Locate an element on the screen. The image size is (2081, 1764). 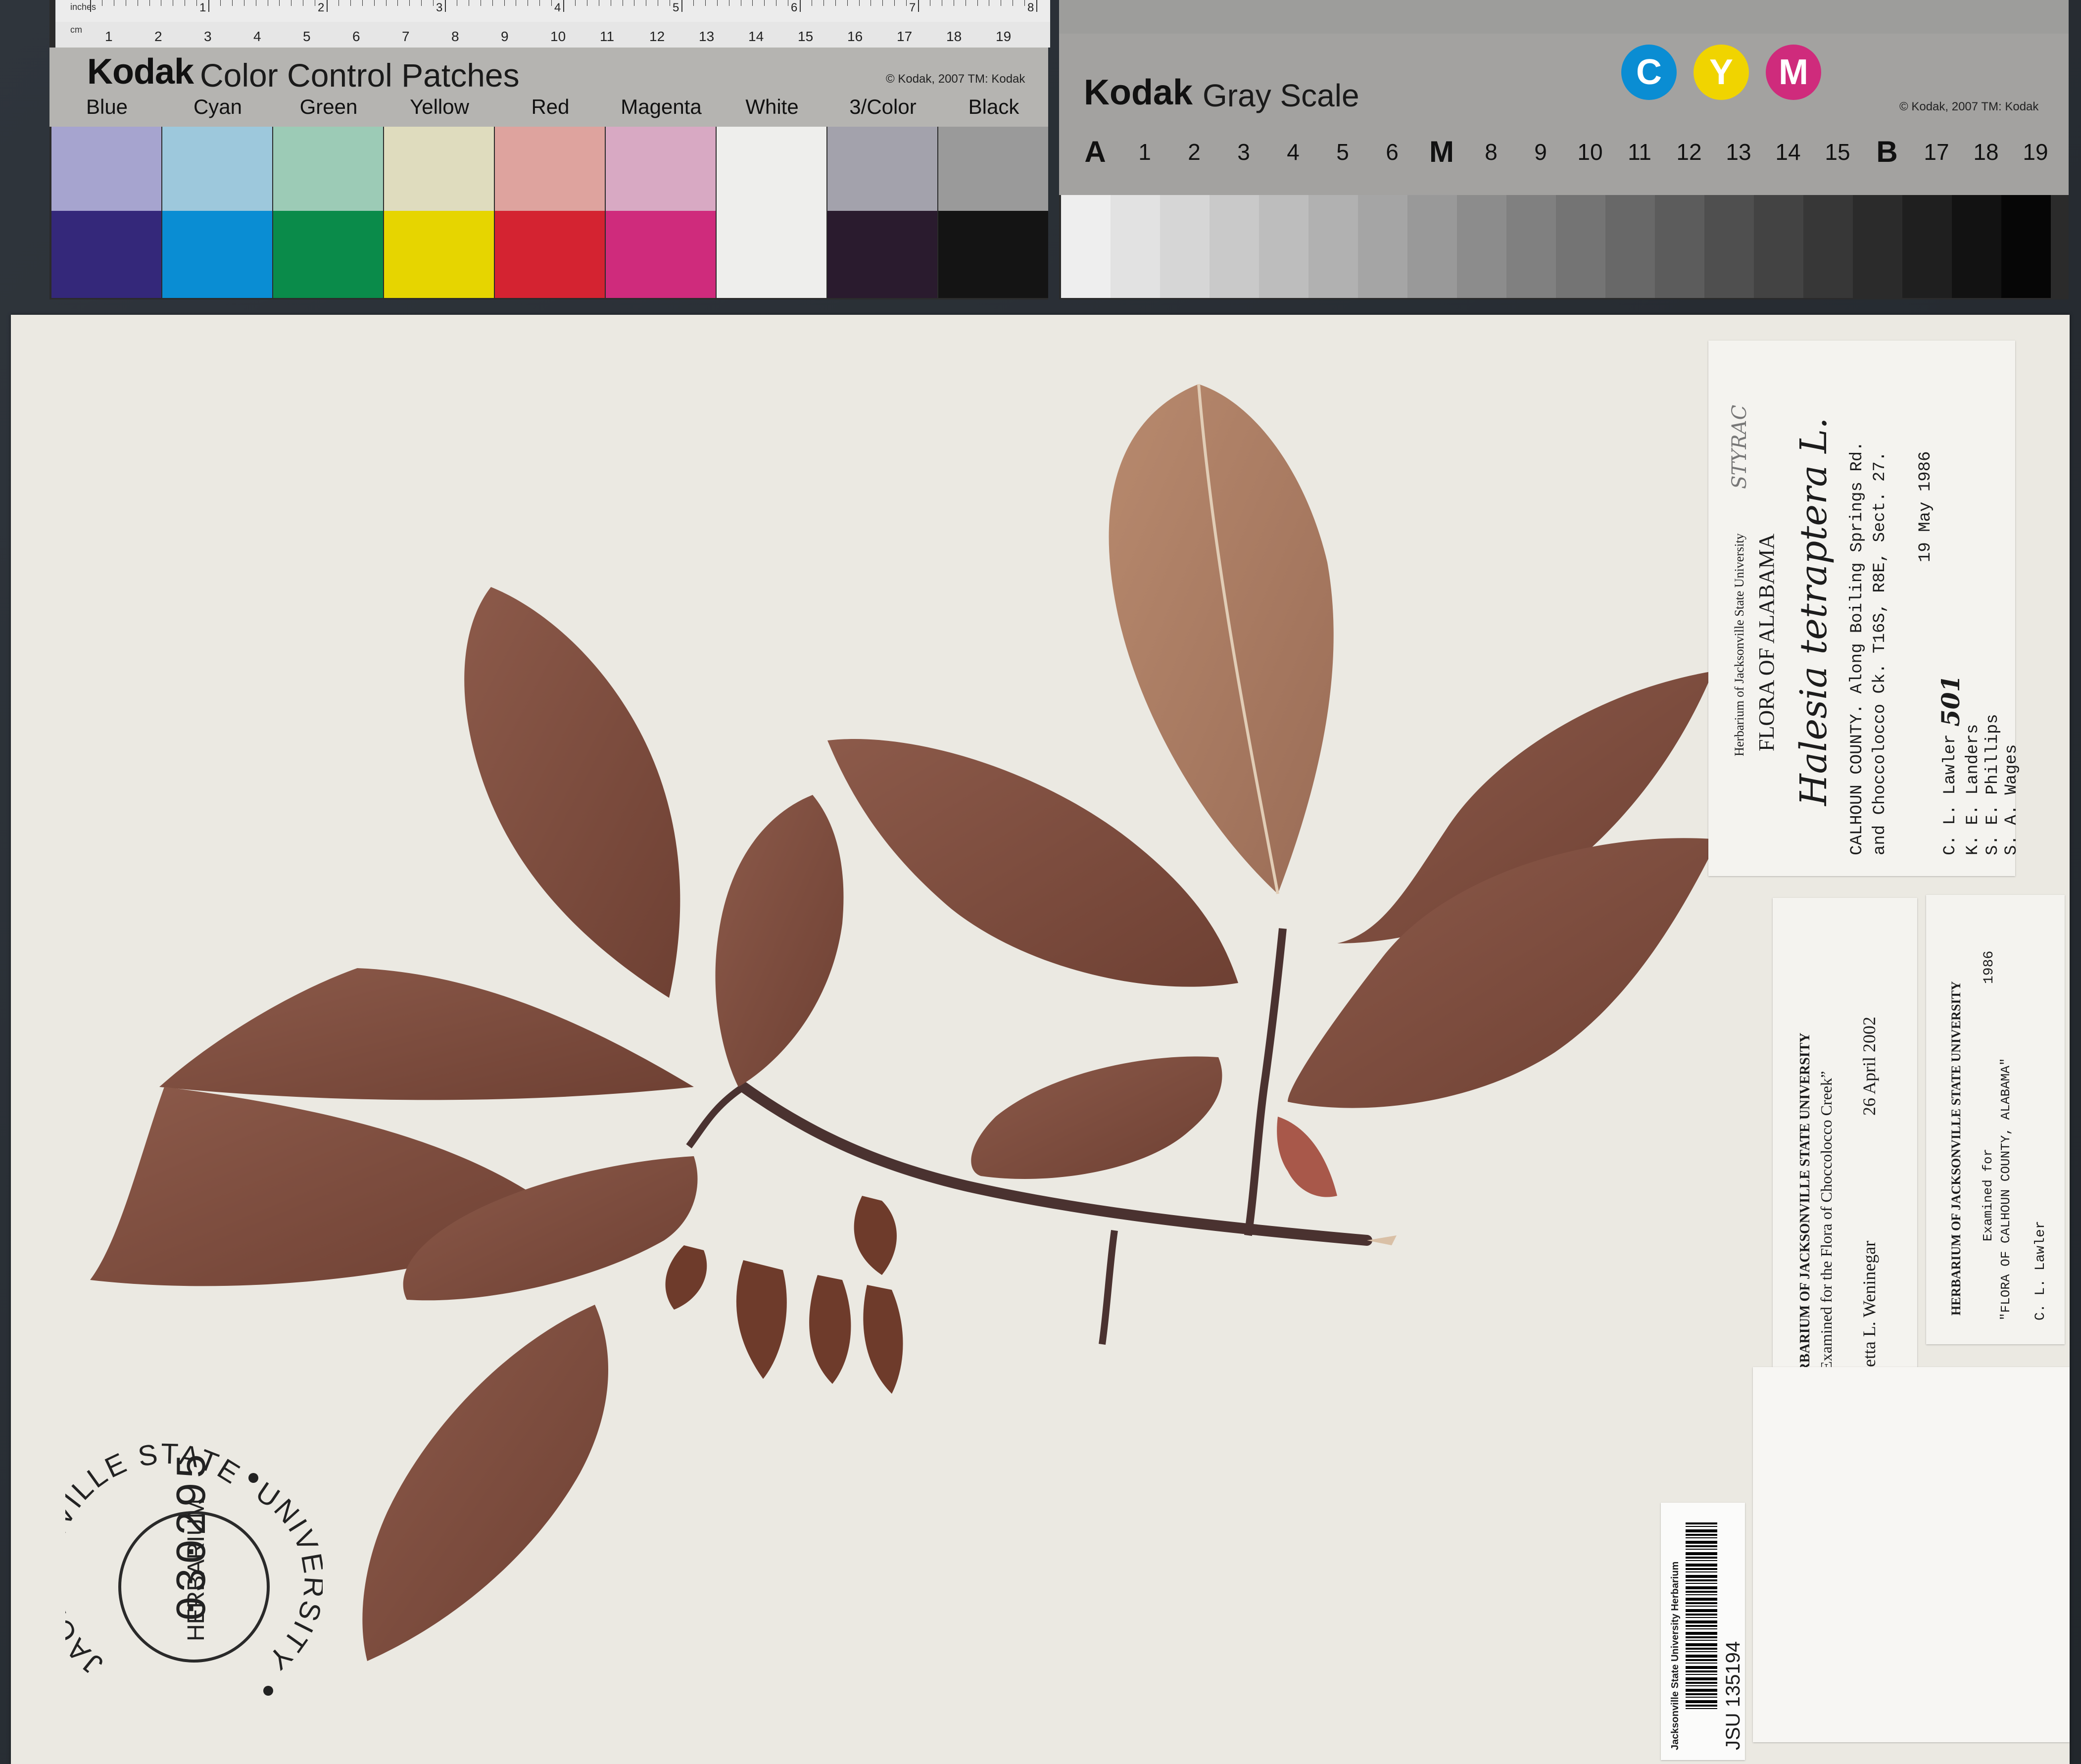
ruler-number: 2 is located at coordinates (158, 36).